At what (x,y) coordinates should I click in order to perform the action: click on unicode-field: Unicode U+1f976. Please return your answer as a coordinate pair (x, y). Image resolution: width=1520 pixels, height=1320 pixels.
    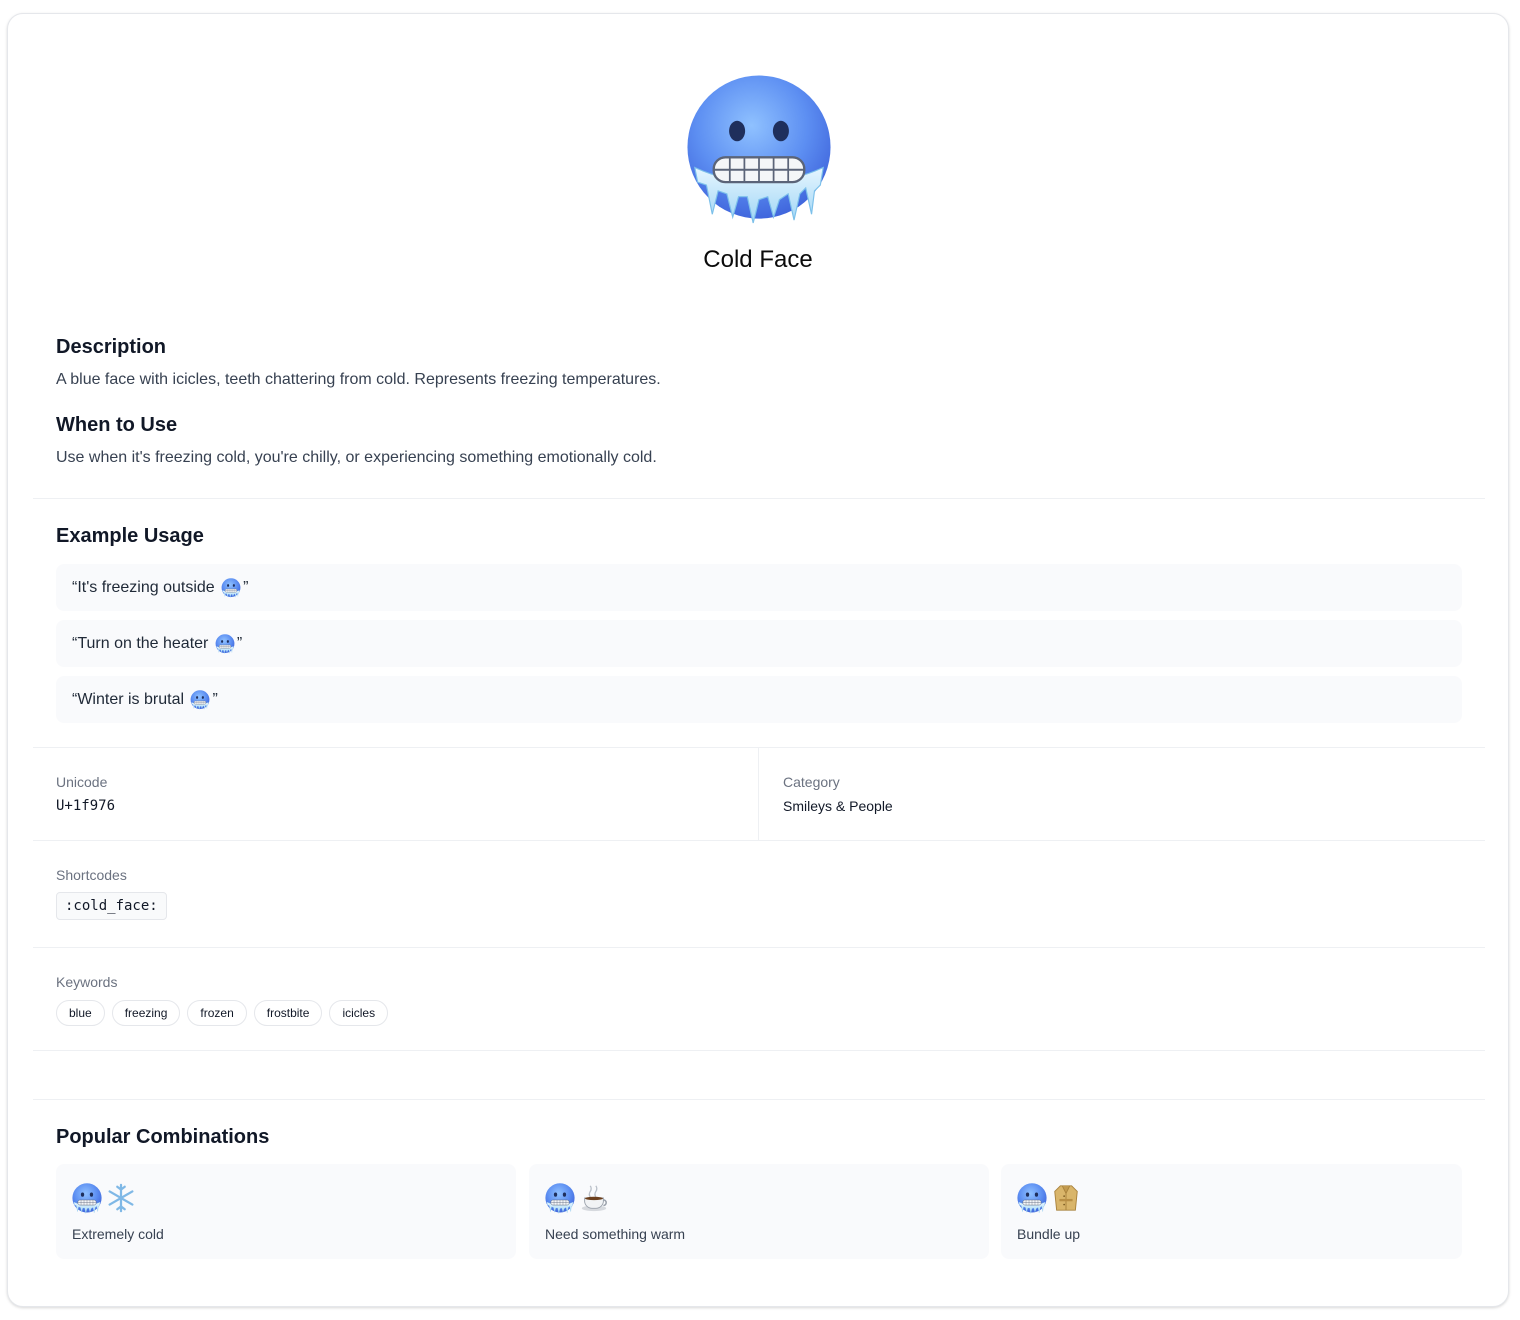
    Looking at the image, I should click on (85, 794).